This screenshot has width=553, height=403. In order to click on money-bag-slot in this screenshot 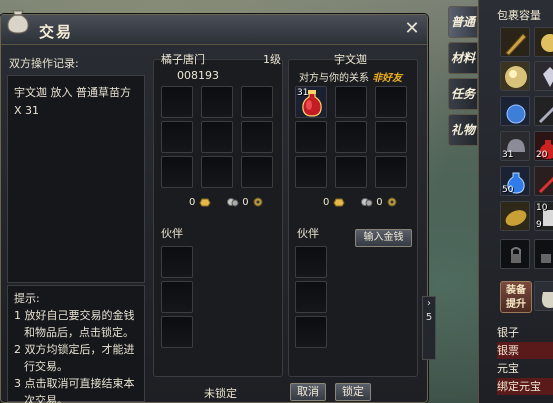, I will do `click(543, 296)`.